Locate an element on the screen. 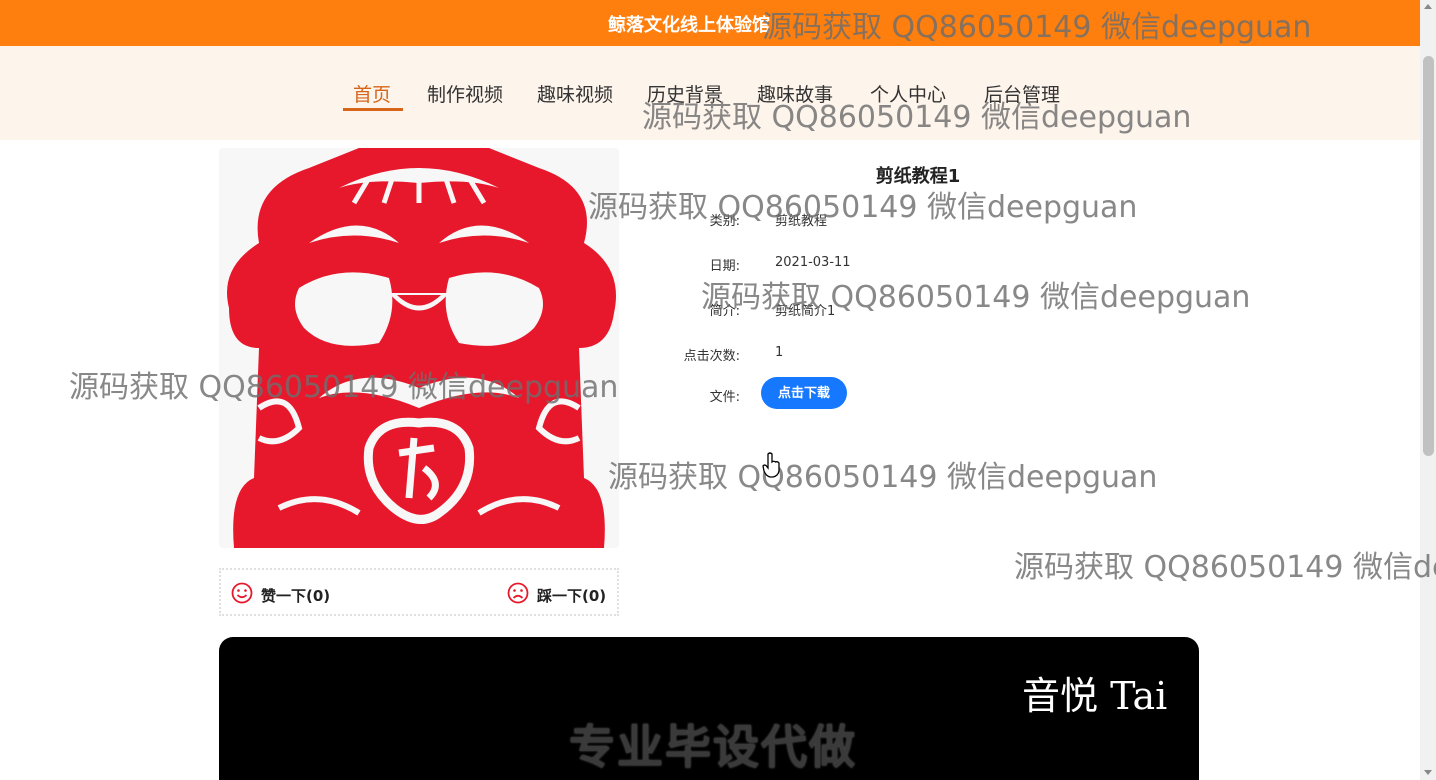  clicks-value: 1 is located at coordinates (779, 352).